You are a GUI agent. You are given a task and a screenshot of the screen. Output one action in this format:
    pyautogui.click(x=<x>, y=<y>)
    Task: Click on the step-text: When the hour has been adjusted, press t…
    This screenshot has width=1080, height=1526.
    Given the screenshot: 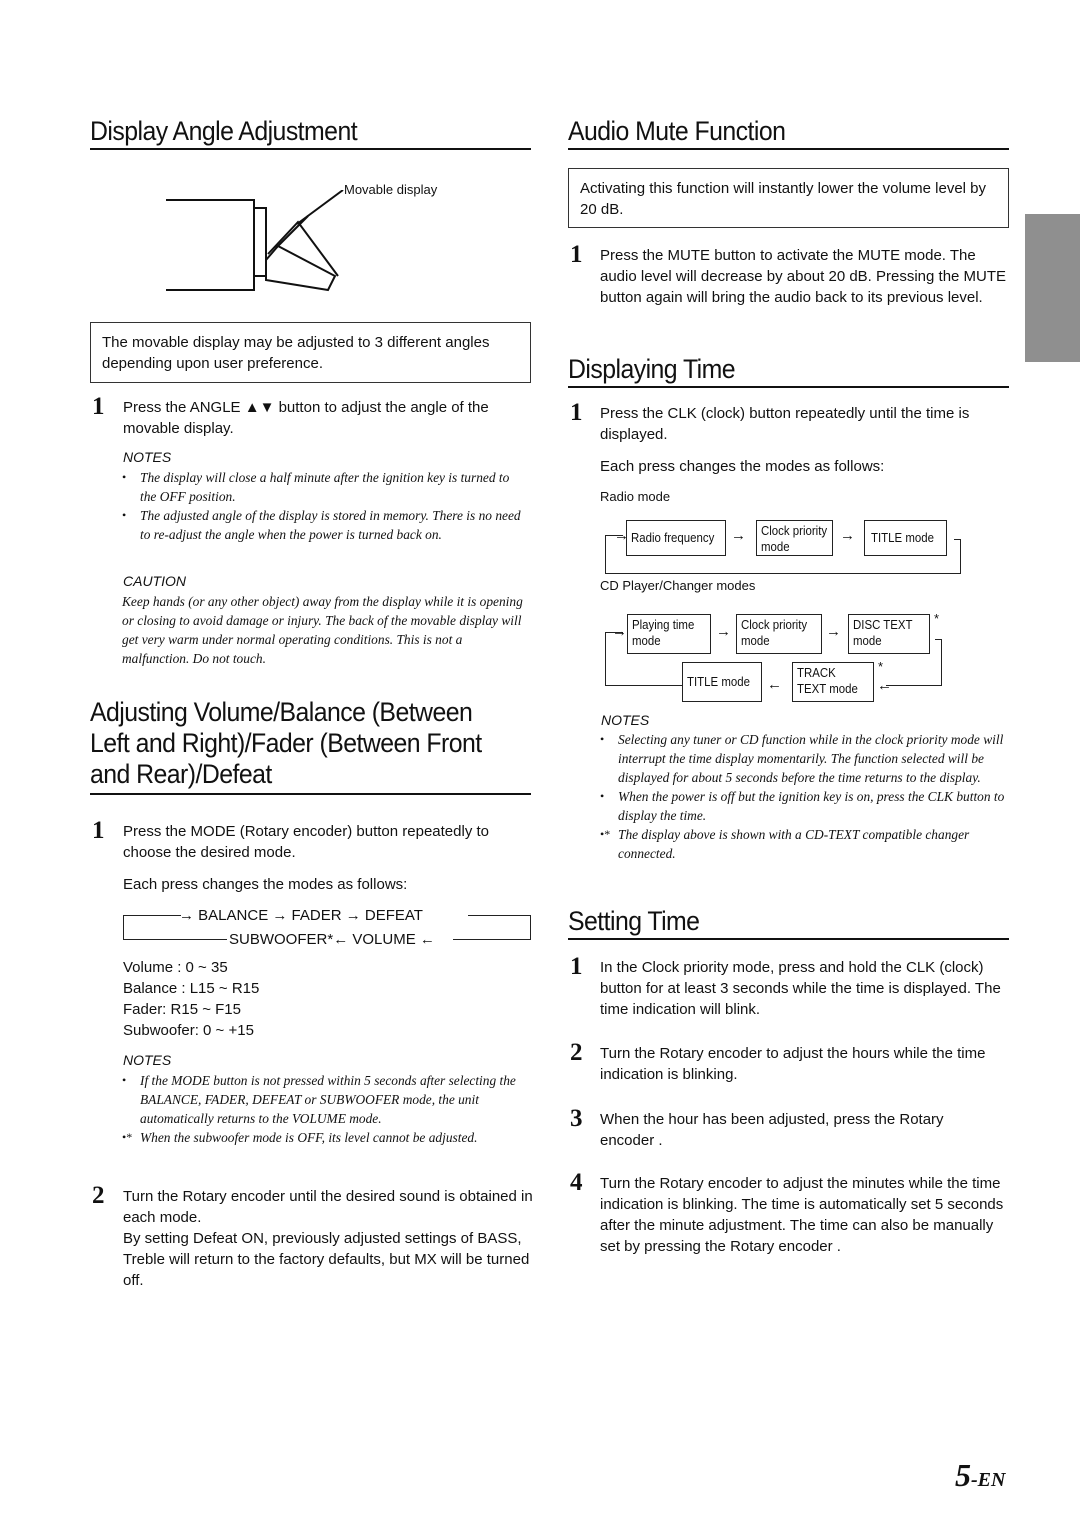 What is the action you would take?
    pyautogui.click(x=772, y=1130)
    